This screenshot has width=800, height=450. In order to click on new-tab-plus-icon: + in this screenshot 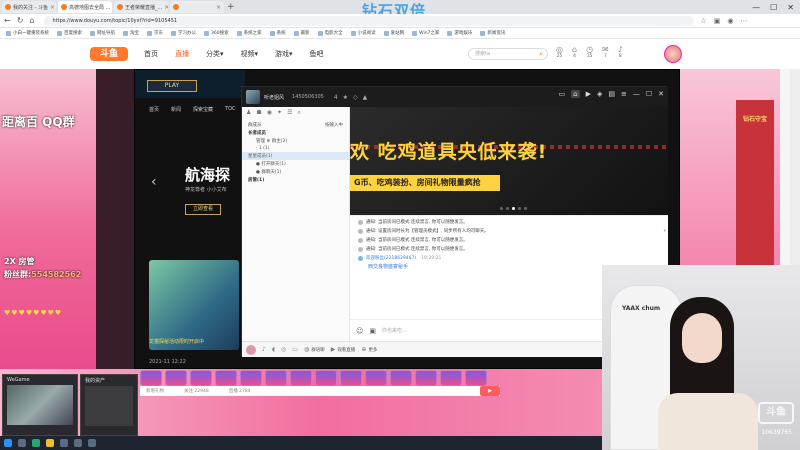, I will do `click(231, 7)`.